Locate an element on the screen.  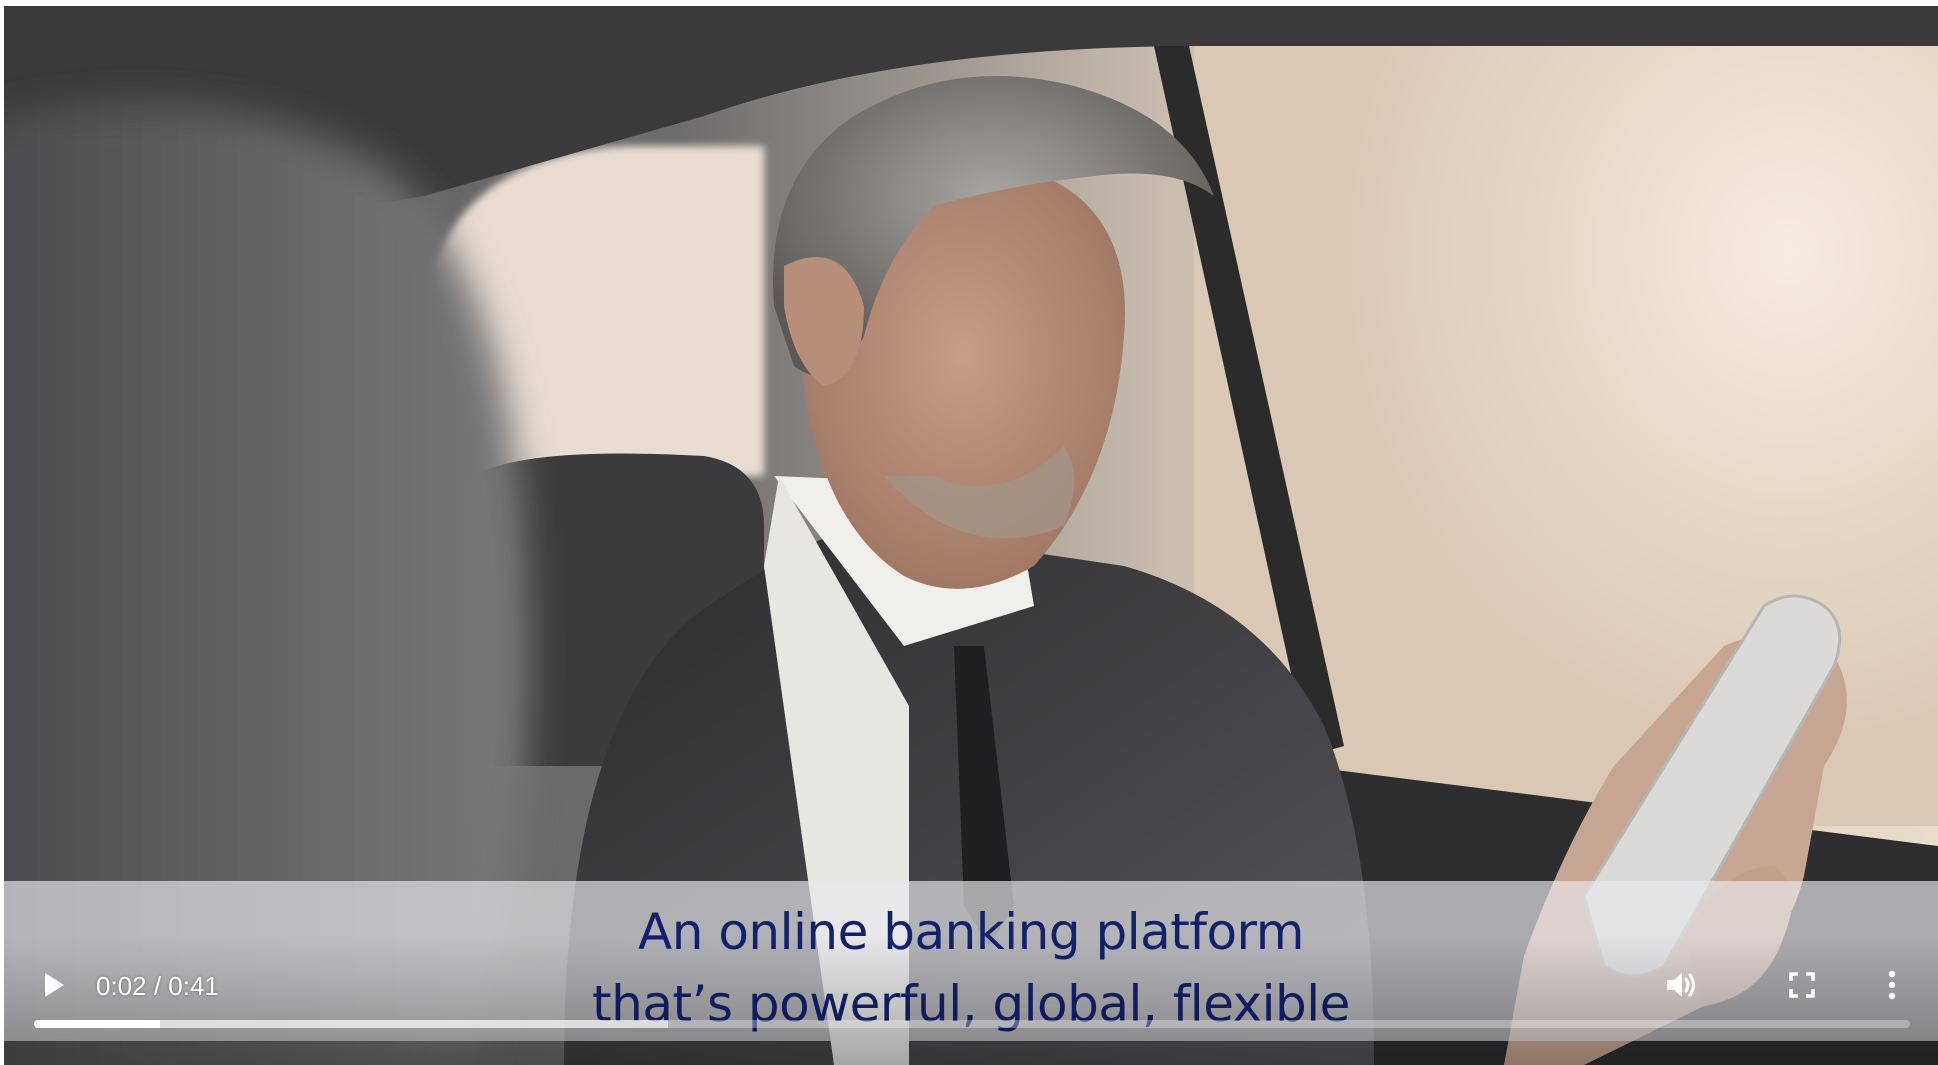
progress-bar is located at coordinates (972, 1024).